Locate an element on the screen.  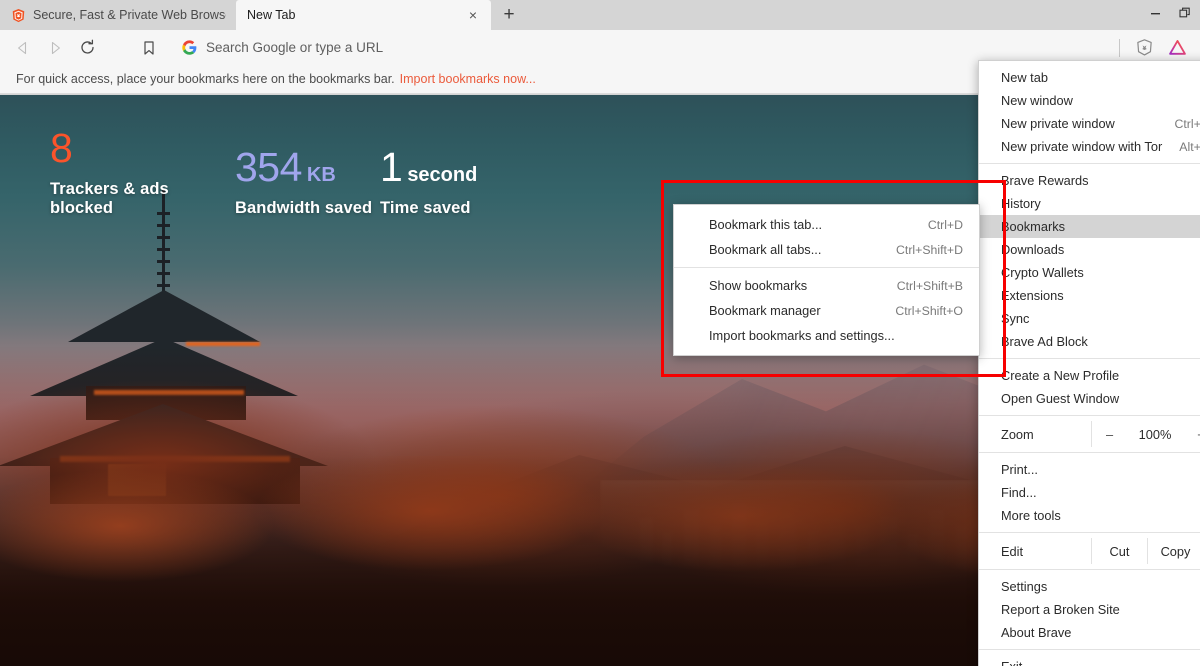
back-arrow-icon is located at coordinates (22, 47).